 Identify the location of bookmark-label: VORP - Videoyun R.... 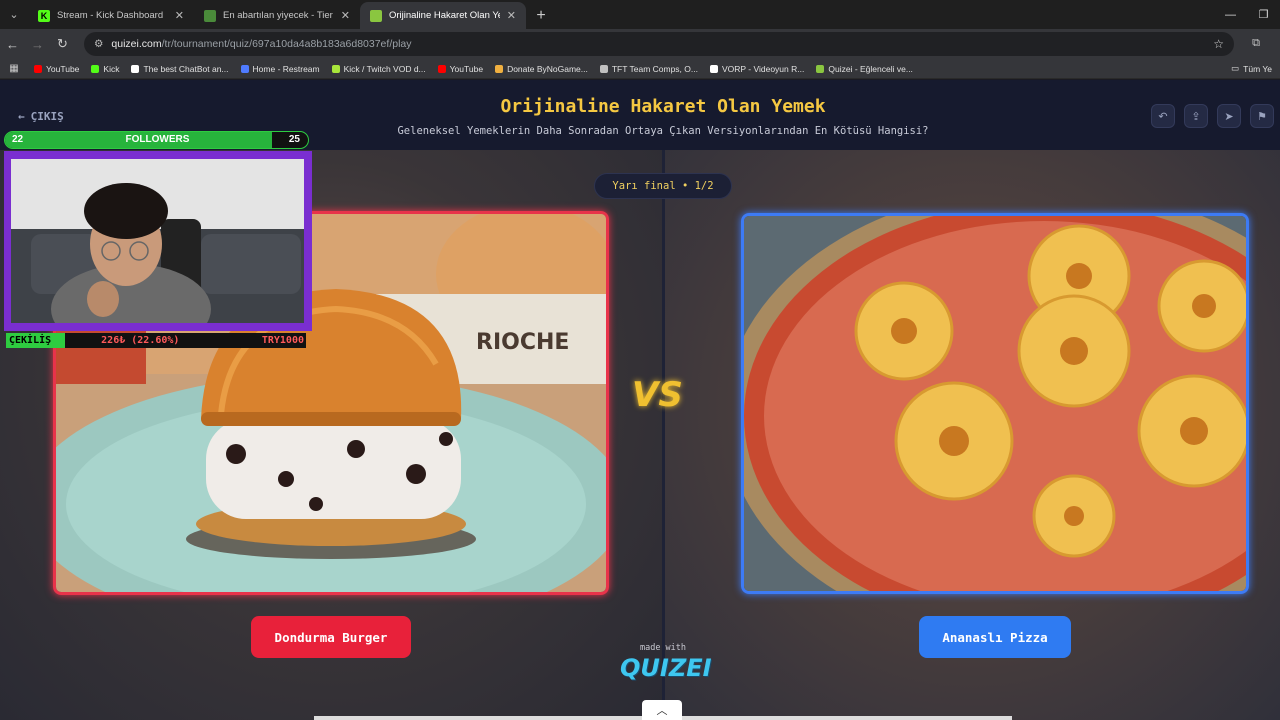
(763, 68).